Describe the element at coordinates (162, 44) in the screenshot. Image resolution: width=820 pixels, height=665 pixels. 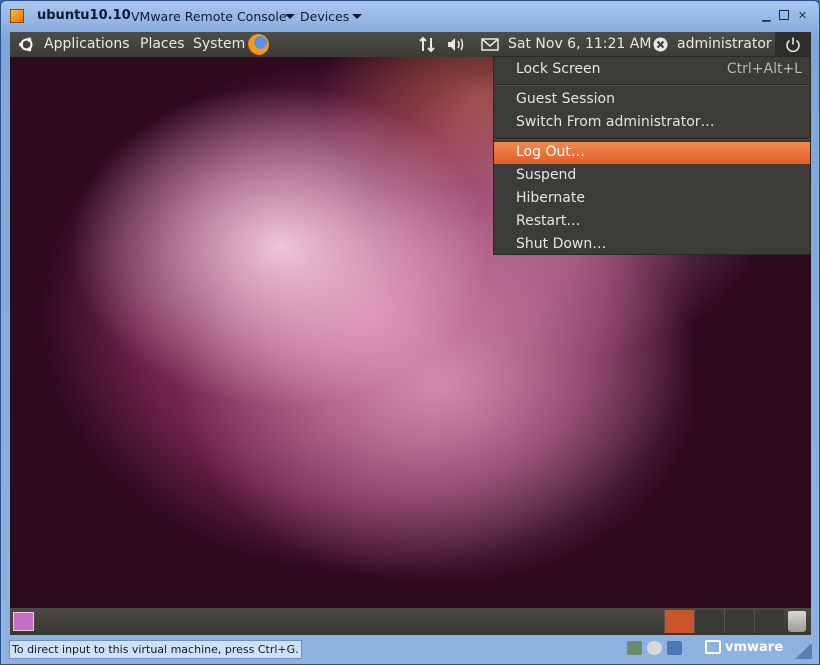
I see `places-menu: Places` at that location.